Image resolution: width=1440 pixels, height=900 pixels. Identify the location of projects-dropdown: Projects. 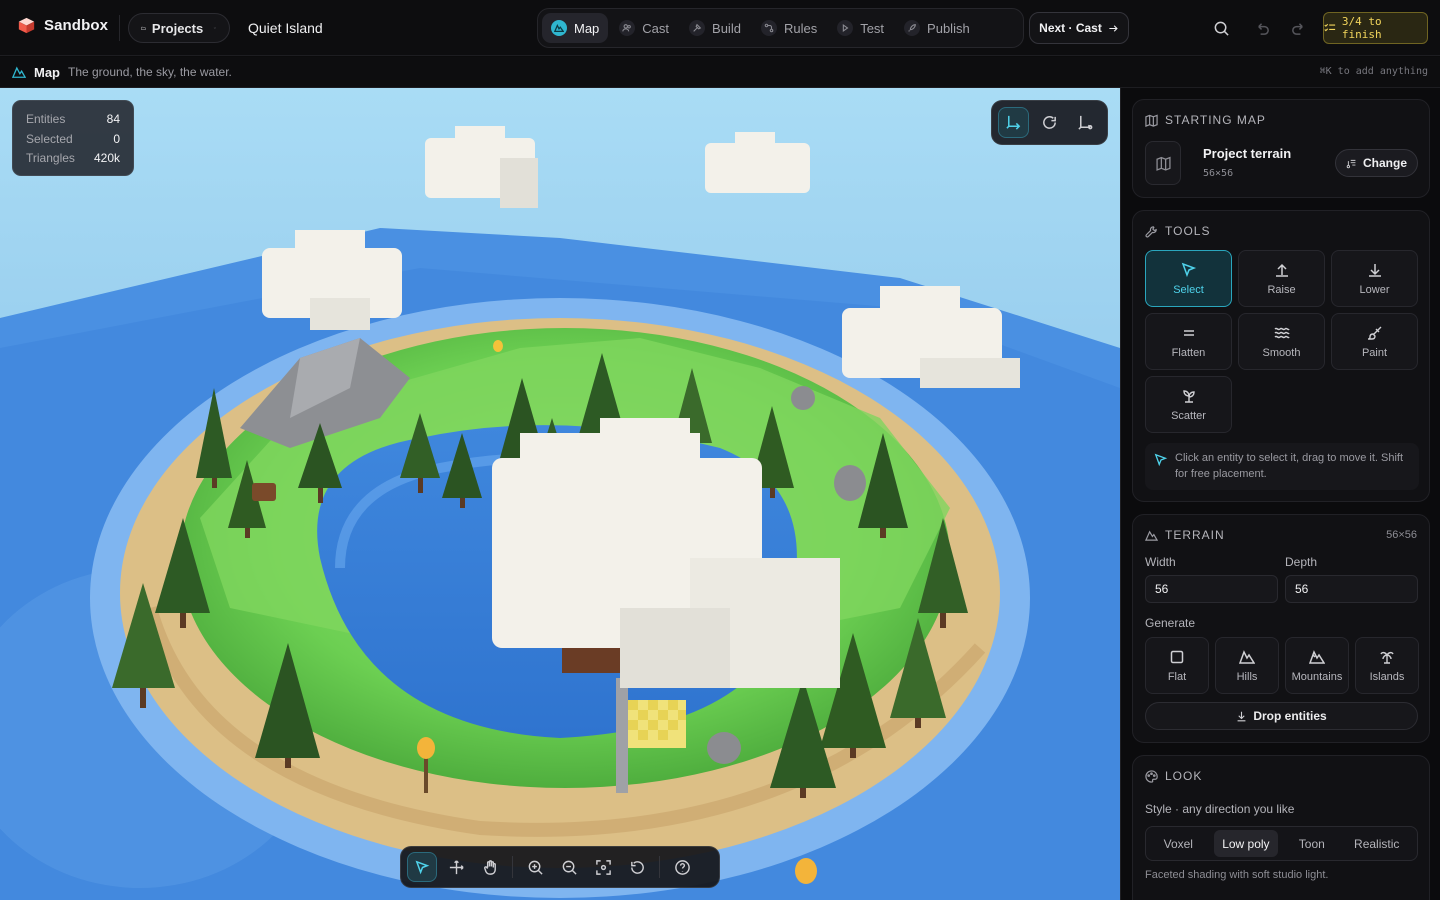
(179, 28).